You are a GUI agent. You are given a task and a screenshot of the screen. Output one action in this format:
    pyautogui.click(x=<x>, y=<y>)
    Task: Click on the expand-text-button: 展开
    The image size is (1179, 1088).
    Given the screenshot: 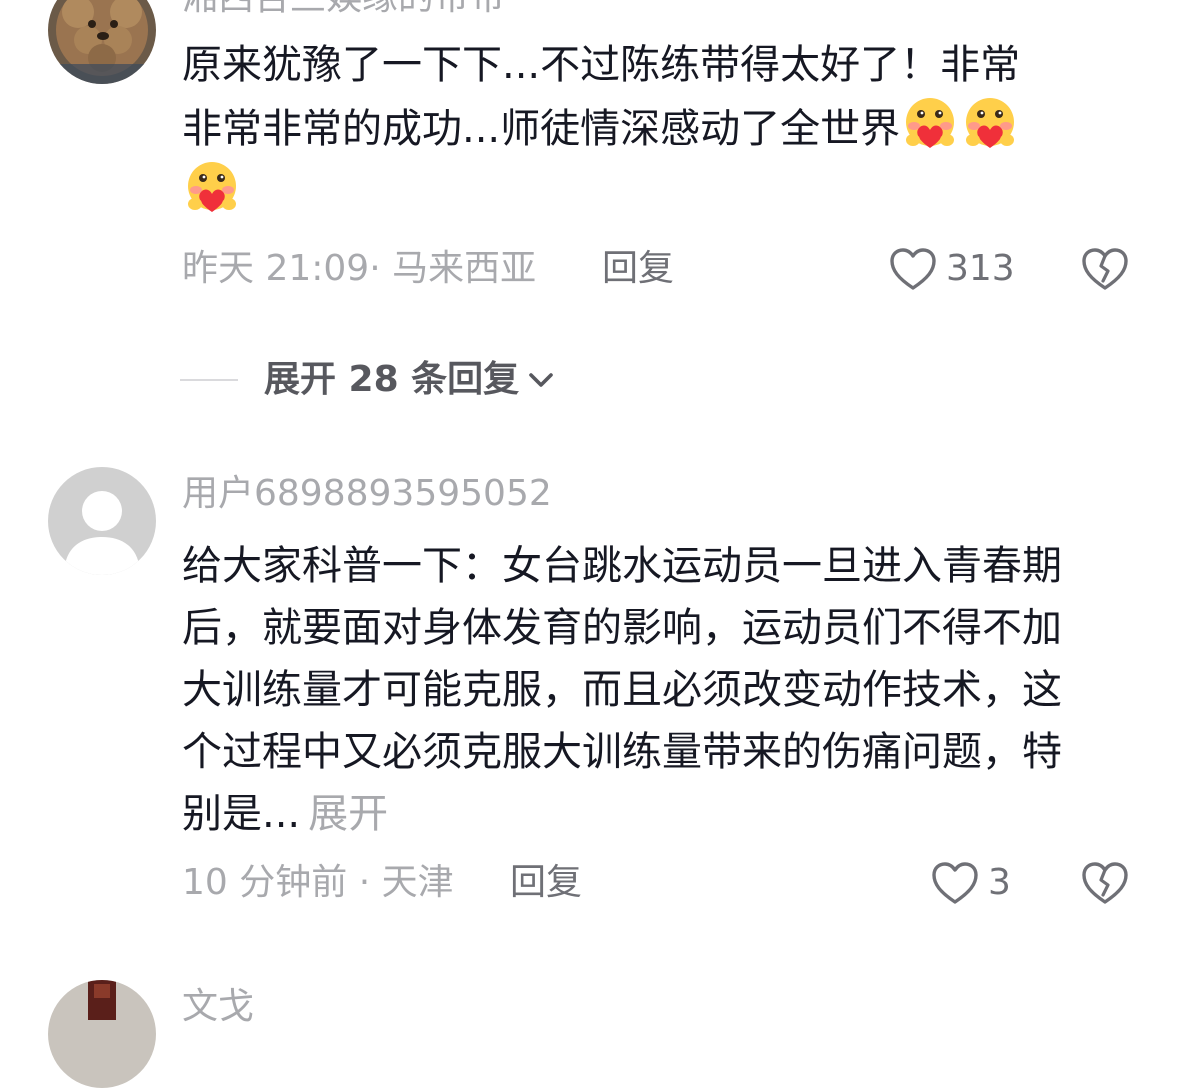 What is the action you would take?
    pyautogui.click(x=348, y=814)
    